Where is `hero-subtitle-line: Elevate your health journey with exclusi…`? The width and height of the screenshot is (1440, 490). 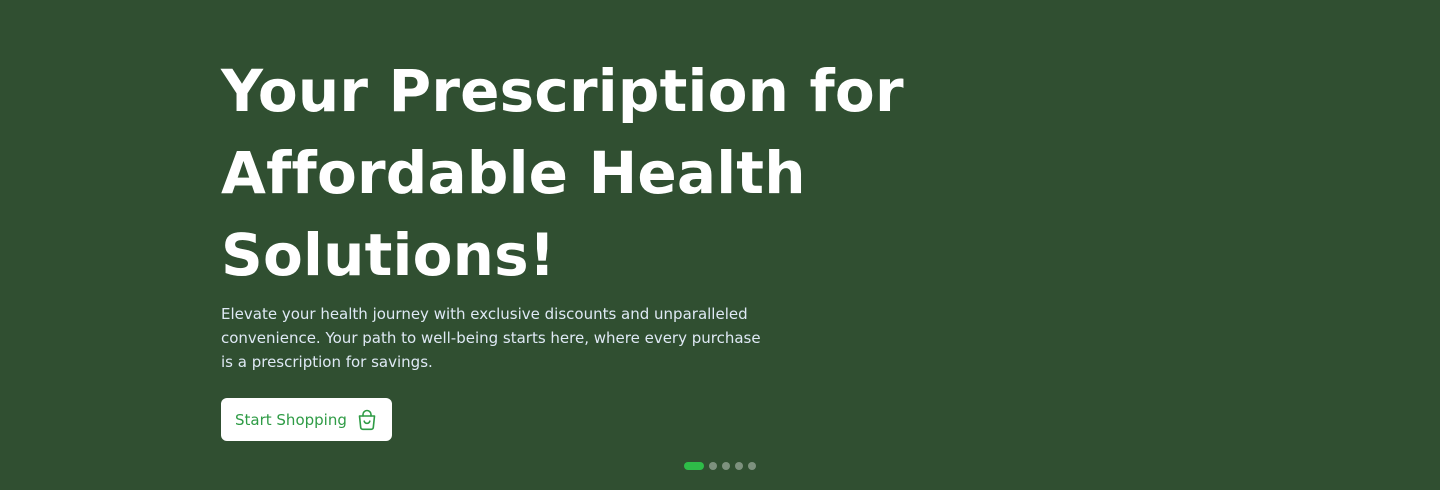
hero-subtitle-line: Elevate your health journey with exclusi… is located at coordinates (484, 314).